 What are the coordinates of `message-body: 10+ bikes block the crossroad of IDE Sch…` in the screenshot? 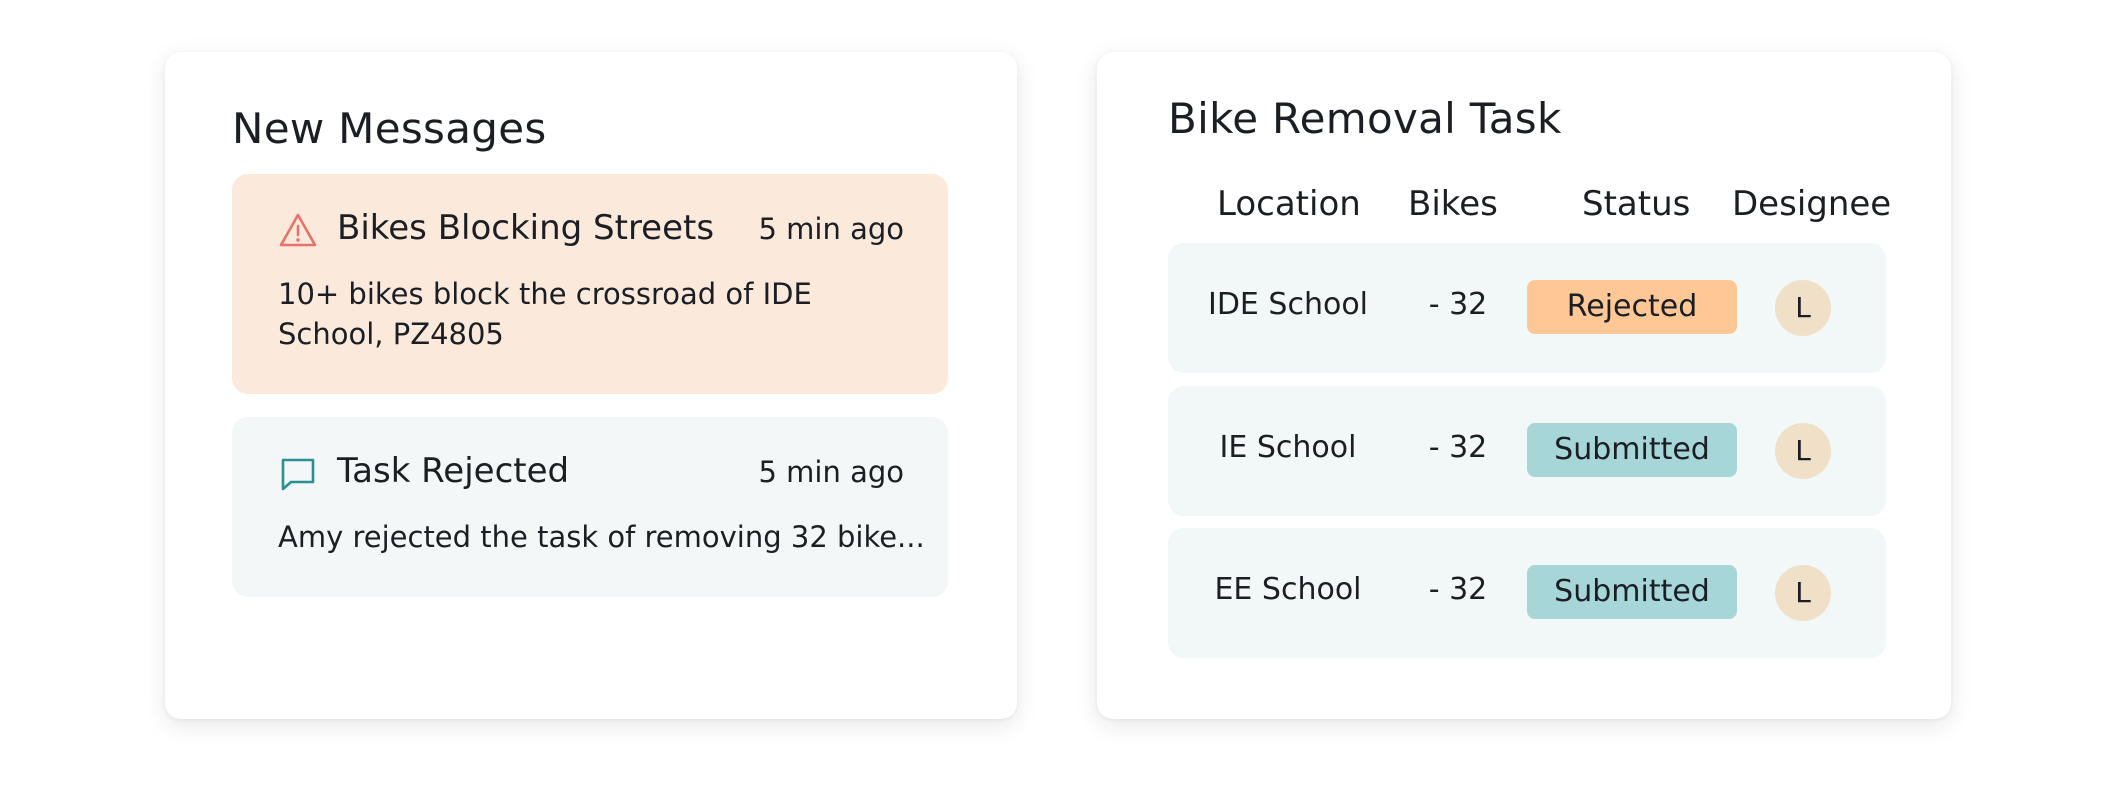 It's located at (545, 314).